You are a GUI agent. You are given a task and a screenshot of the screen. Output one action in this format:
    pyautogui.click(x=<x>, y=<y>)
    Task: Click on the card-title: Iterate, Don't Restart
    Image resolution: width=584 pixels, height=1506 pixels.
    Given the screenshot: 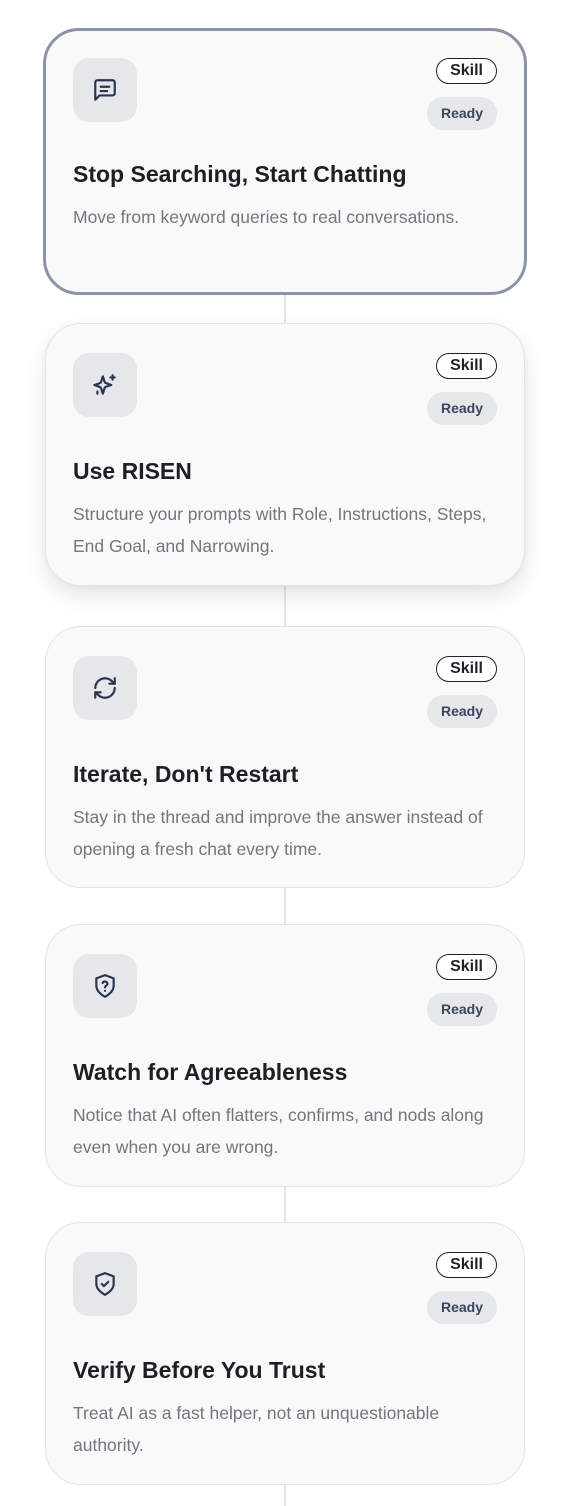 What is the action you would take?
    pyautogui.click(x=186, y=774)
    